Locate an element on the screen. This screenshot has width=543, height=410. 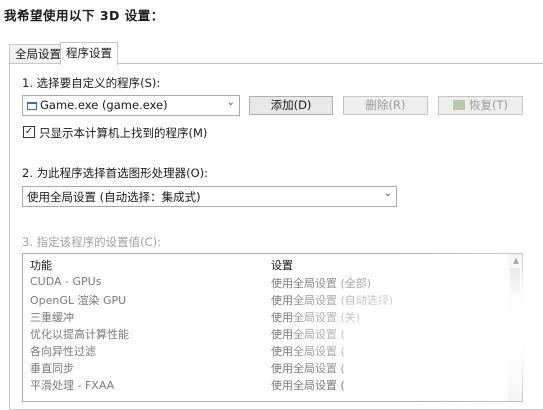
show-only-found-checkbox: ✓ is located at coordinates (29, 132).